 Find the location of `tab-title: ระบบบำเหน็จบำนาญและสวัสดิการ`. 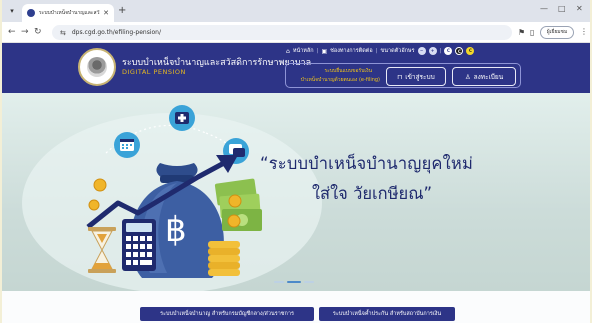

tab-title: ระบบบำเหน็จบำนาญและสวัสดิการ is located at coordinates (69, 13).